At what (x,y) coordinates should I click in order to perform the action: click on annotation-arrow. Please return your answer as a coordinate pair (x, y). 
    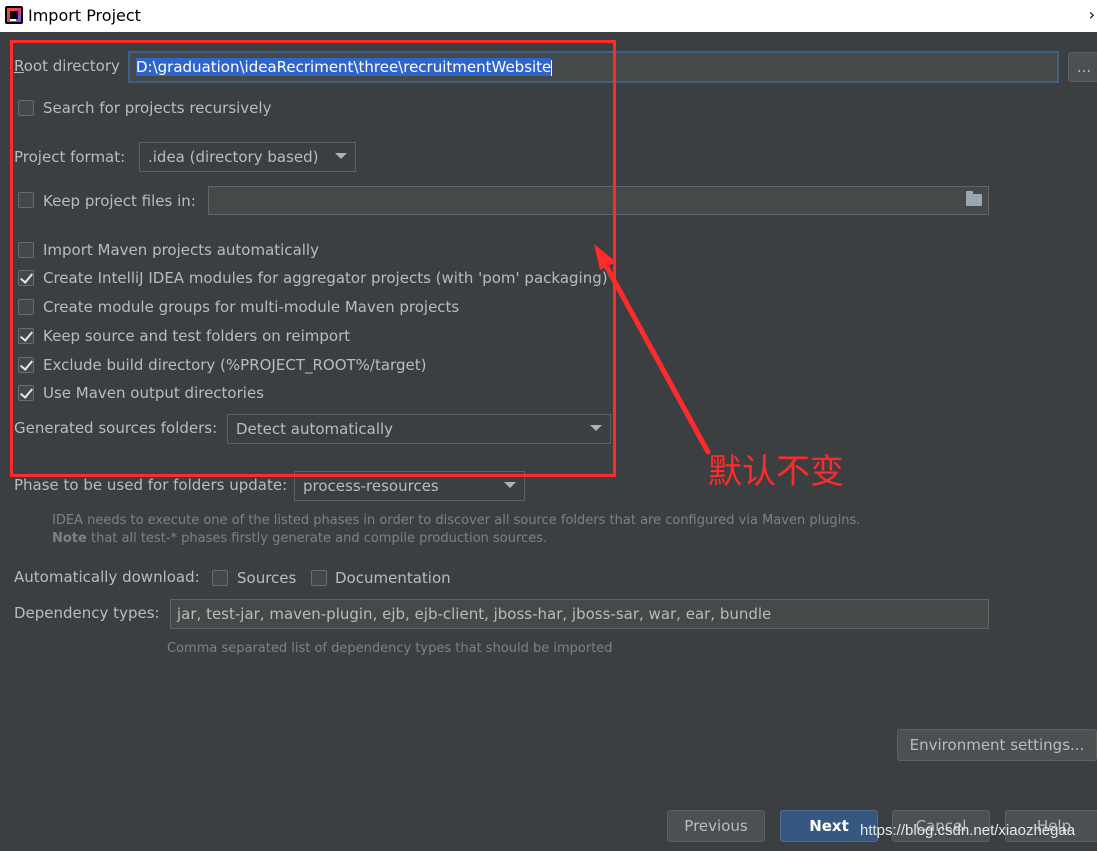
    Looking at the image, I should click on (652, 349).